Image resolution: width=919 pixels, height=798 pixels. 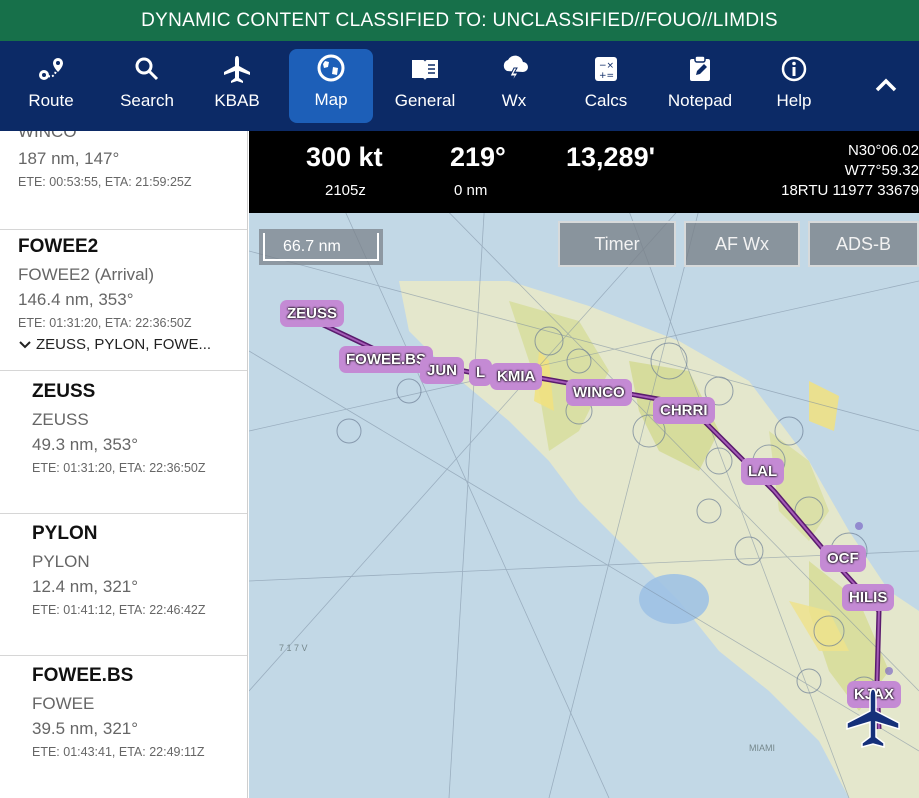 What do you see at coordinates (762, 748) in the screenshot?
I see `svg-text: MIAMI` at bounding box center [762, 748].